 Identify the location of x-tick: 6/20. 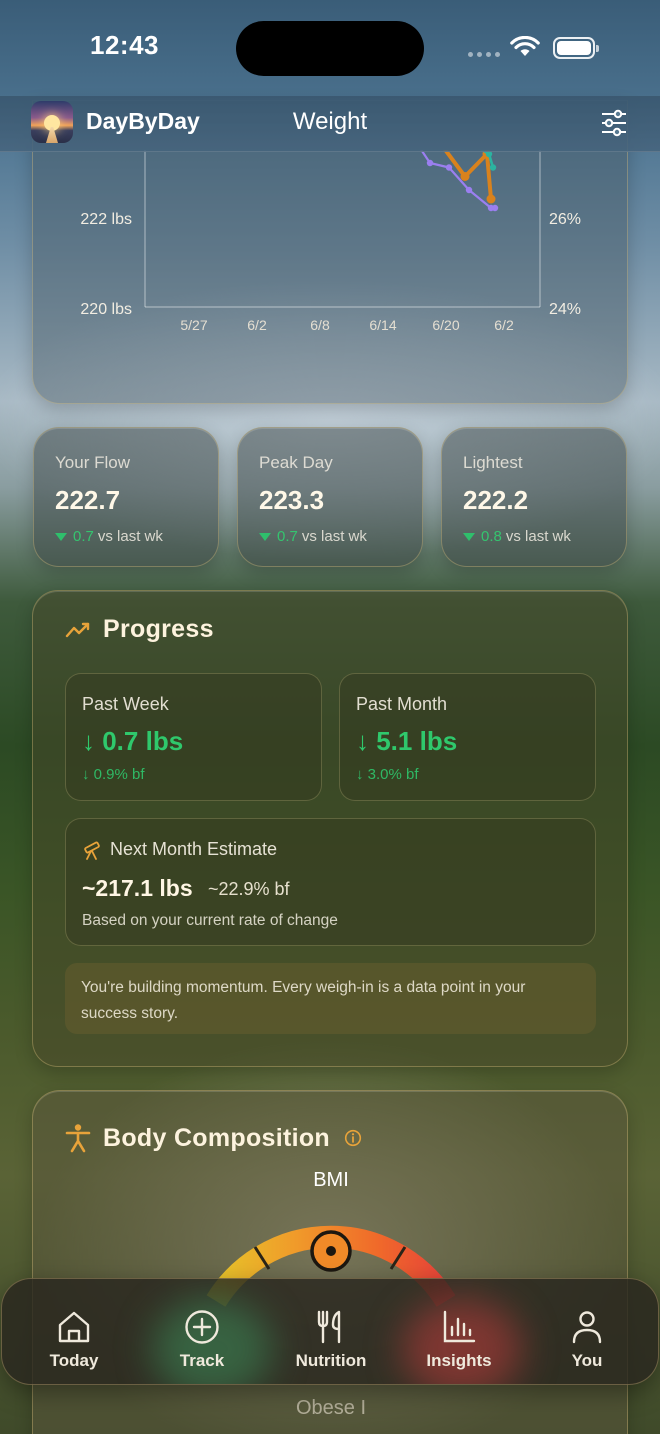
(445, 325).